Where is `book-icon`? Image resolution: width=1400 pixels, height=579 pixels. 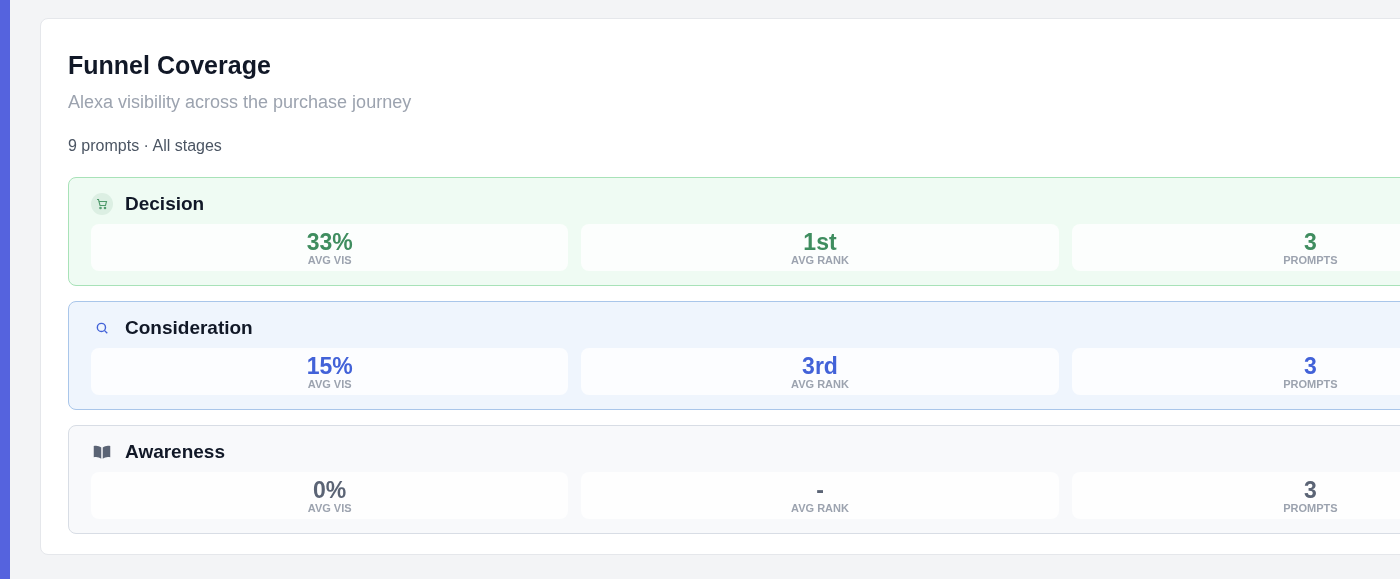 book-icon is located at coordinates (102, 452).